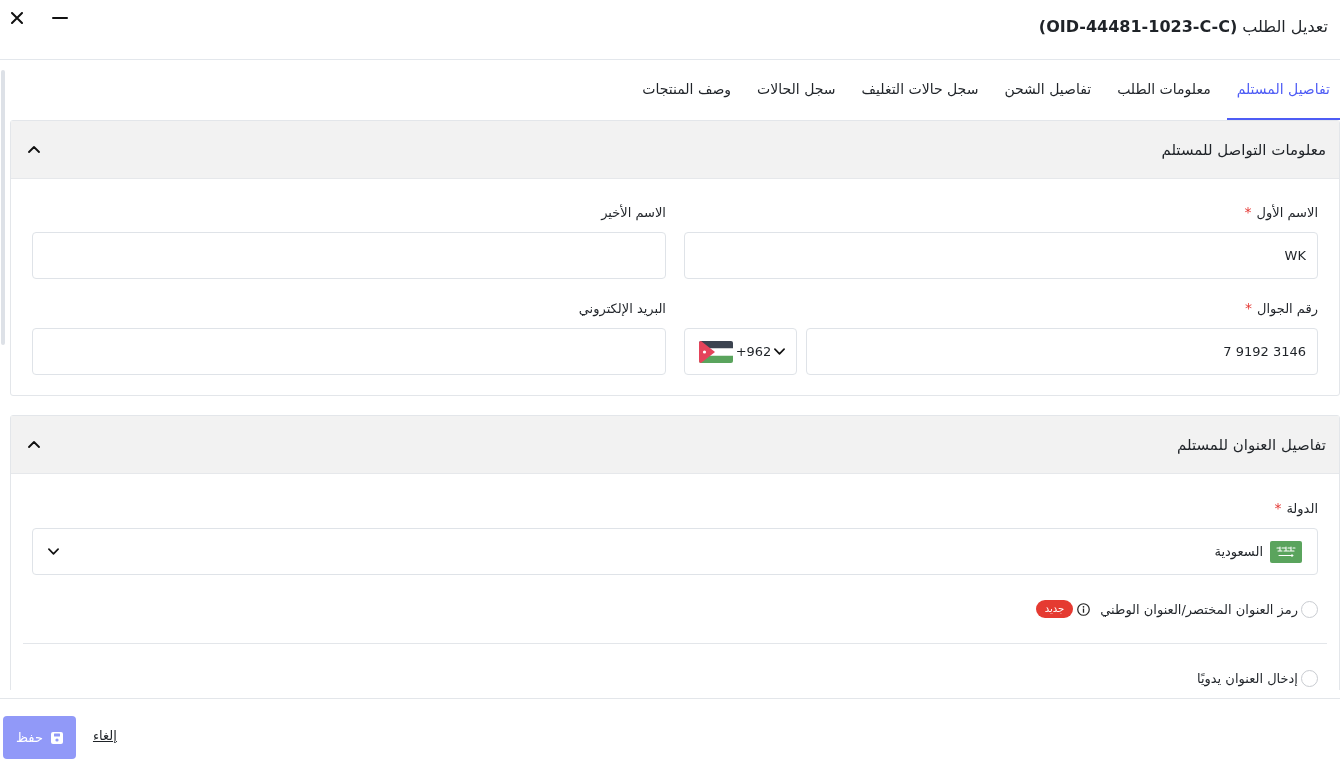 This screenshot has height=764, width=1340. I want to click on phone-number-field: 7 9192 3146, so click(1062, 351).